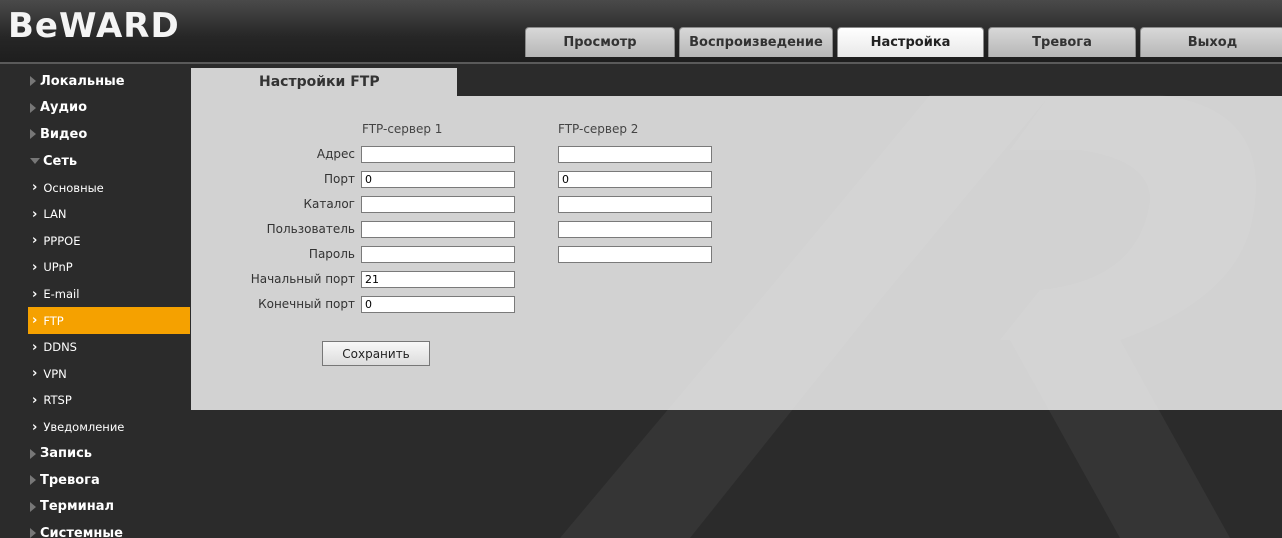  I want to click on sidebar-item-label: DDNS, so click(60, 347).